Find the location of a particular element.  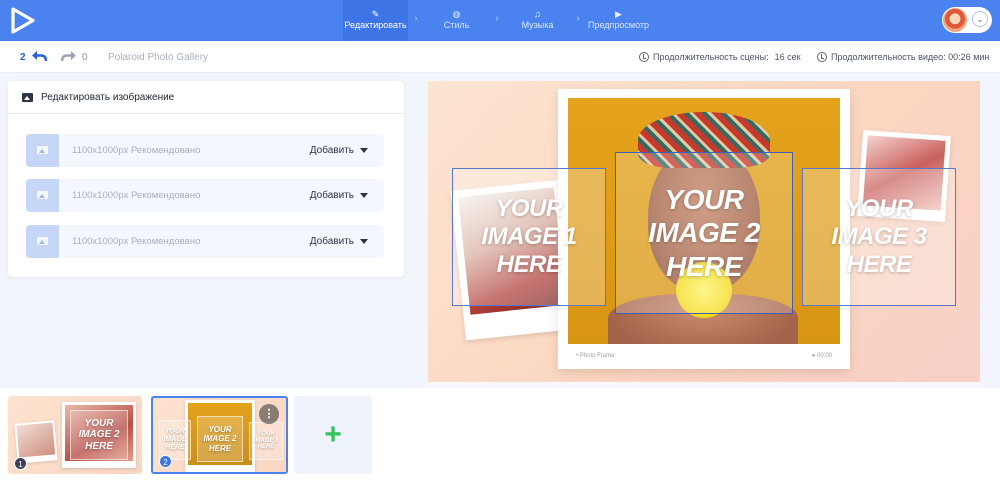

step-style: ◍ Стиль is located at coordinates (456, 20).